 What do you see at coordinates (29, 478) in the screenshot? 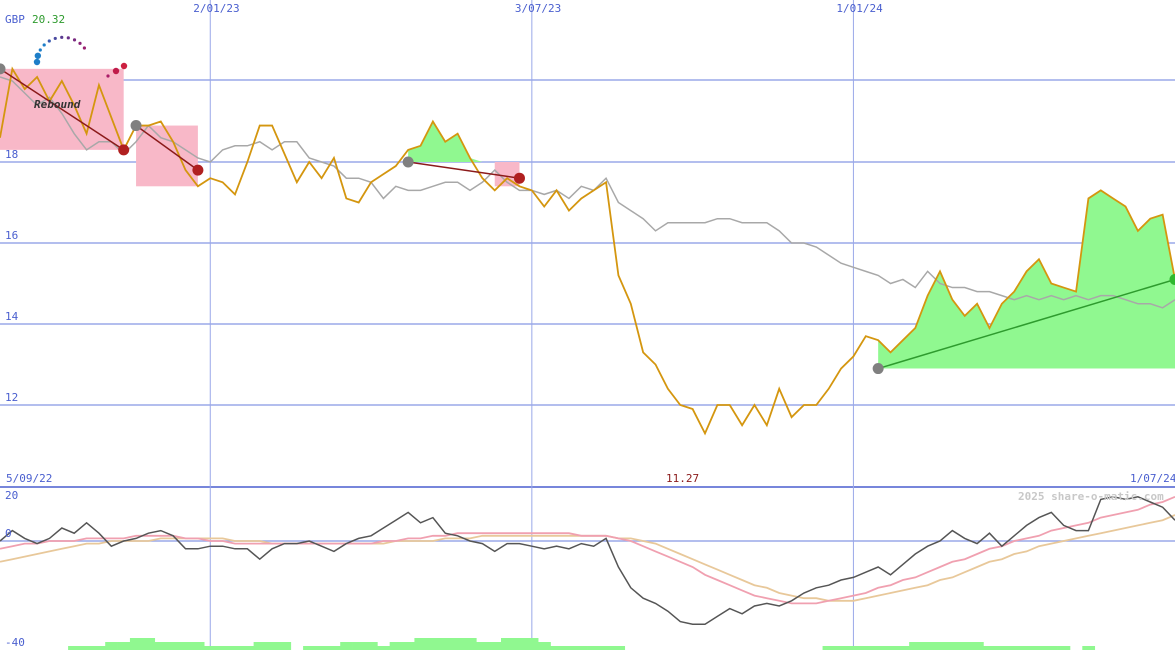
I see `start-date: 5/09/22` at bounding box center [29, 478].